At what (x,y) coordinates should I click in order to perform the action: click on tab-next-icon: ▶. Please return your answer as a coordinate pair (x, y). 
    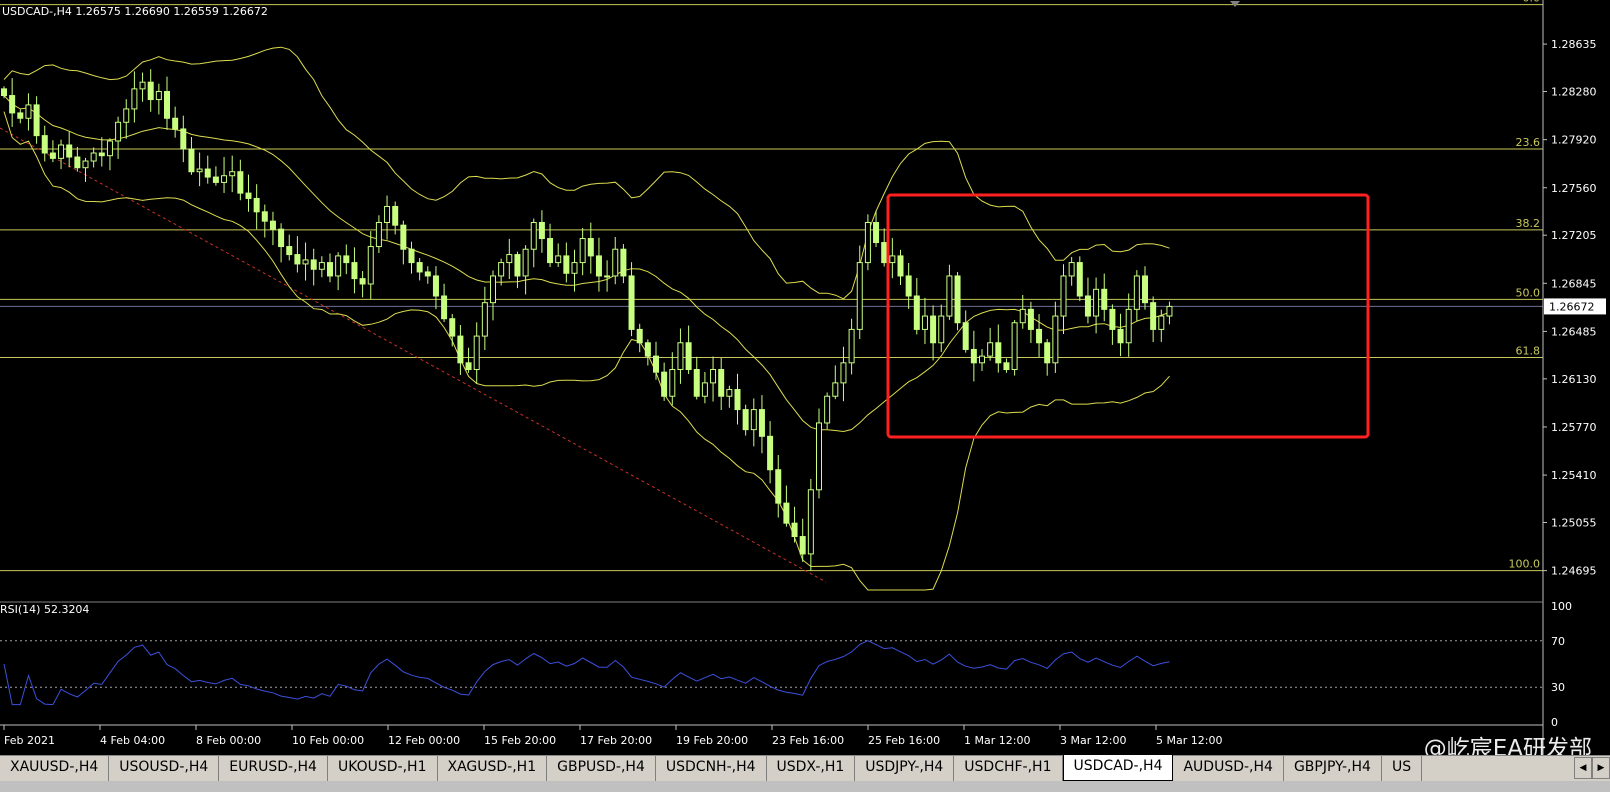
    Looking at the image, I should click on (1601, 768).